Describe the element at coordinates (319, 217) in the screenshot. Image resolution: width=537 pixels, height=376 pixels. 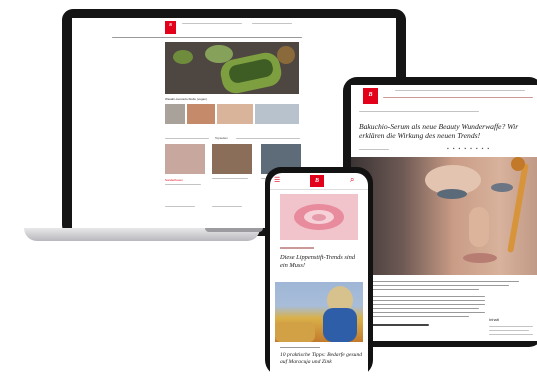
I see `phone-article1-image` at that location.